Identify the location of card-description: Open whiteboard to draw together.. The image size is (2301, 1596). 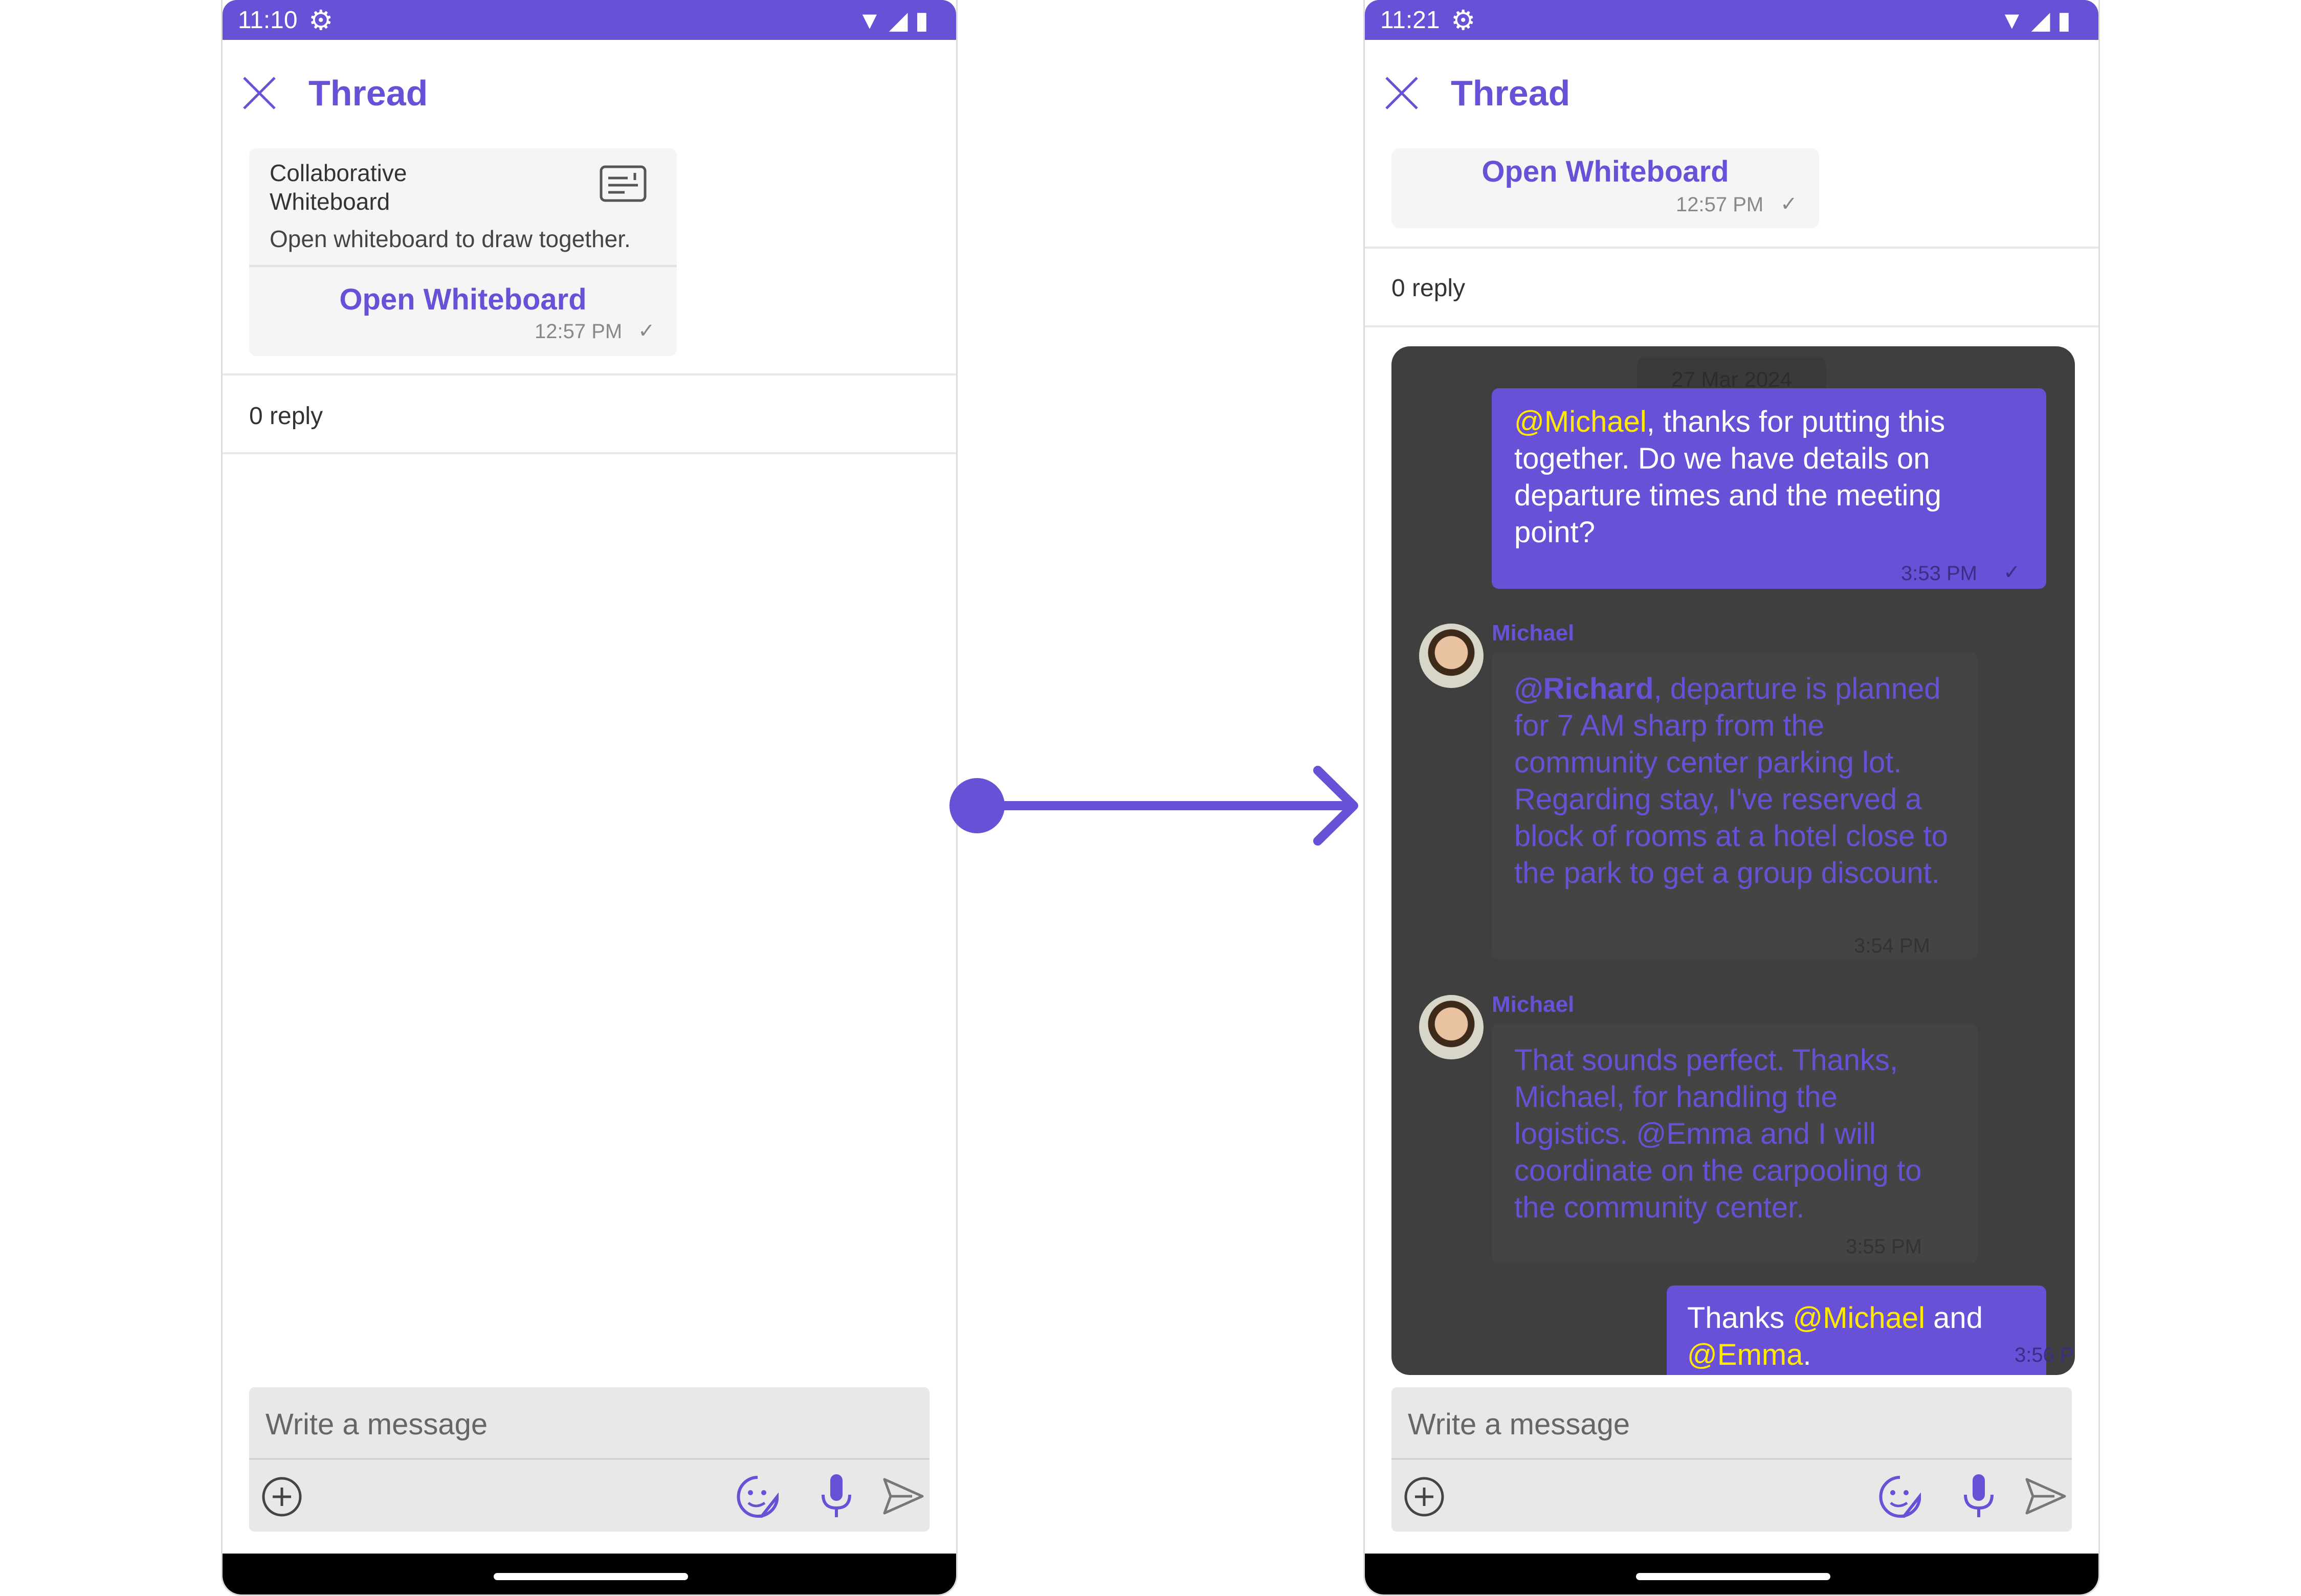
(450, 239).